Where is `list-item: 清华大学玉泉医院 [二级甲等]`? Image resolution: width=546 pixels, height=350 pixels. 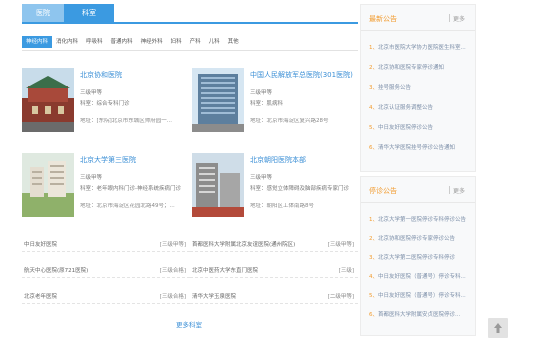 list-item: 清华大学玉泉医院 [二级甲等] is located at coordinates (274, 296).